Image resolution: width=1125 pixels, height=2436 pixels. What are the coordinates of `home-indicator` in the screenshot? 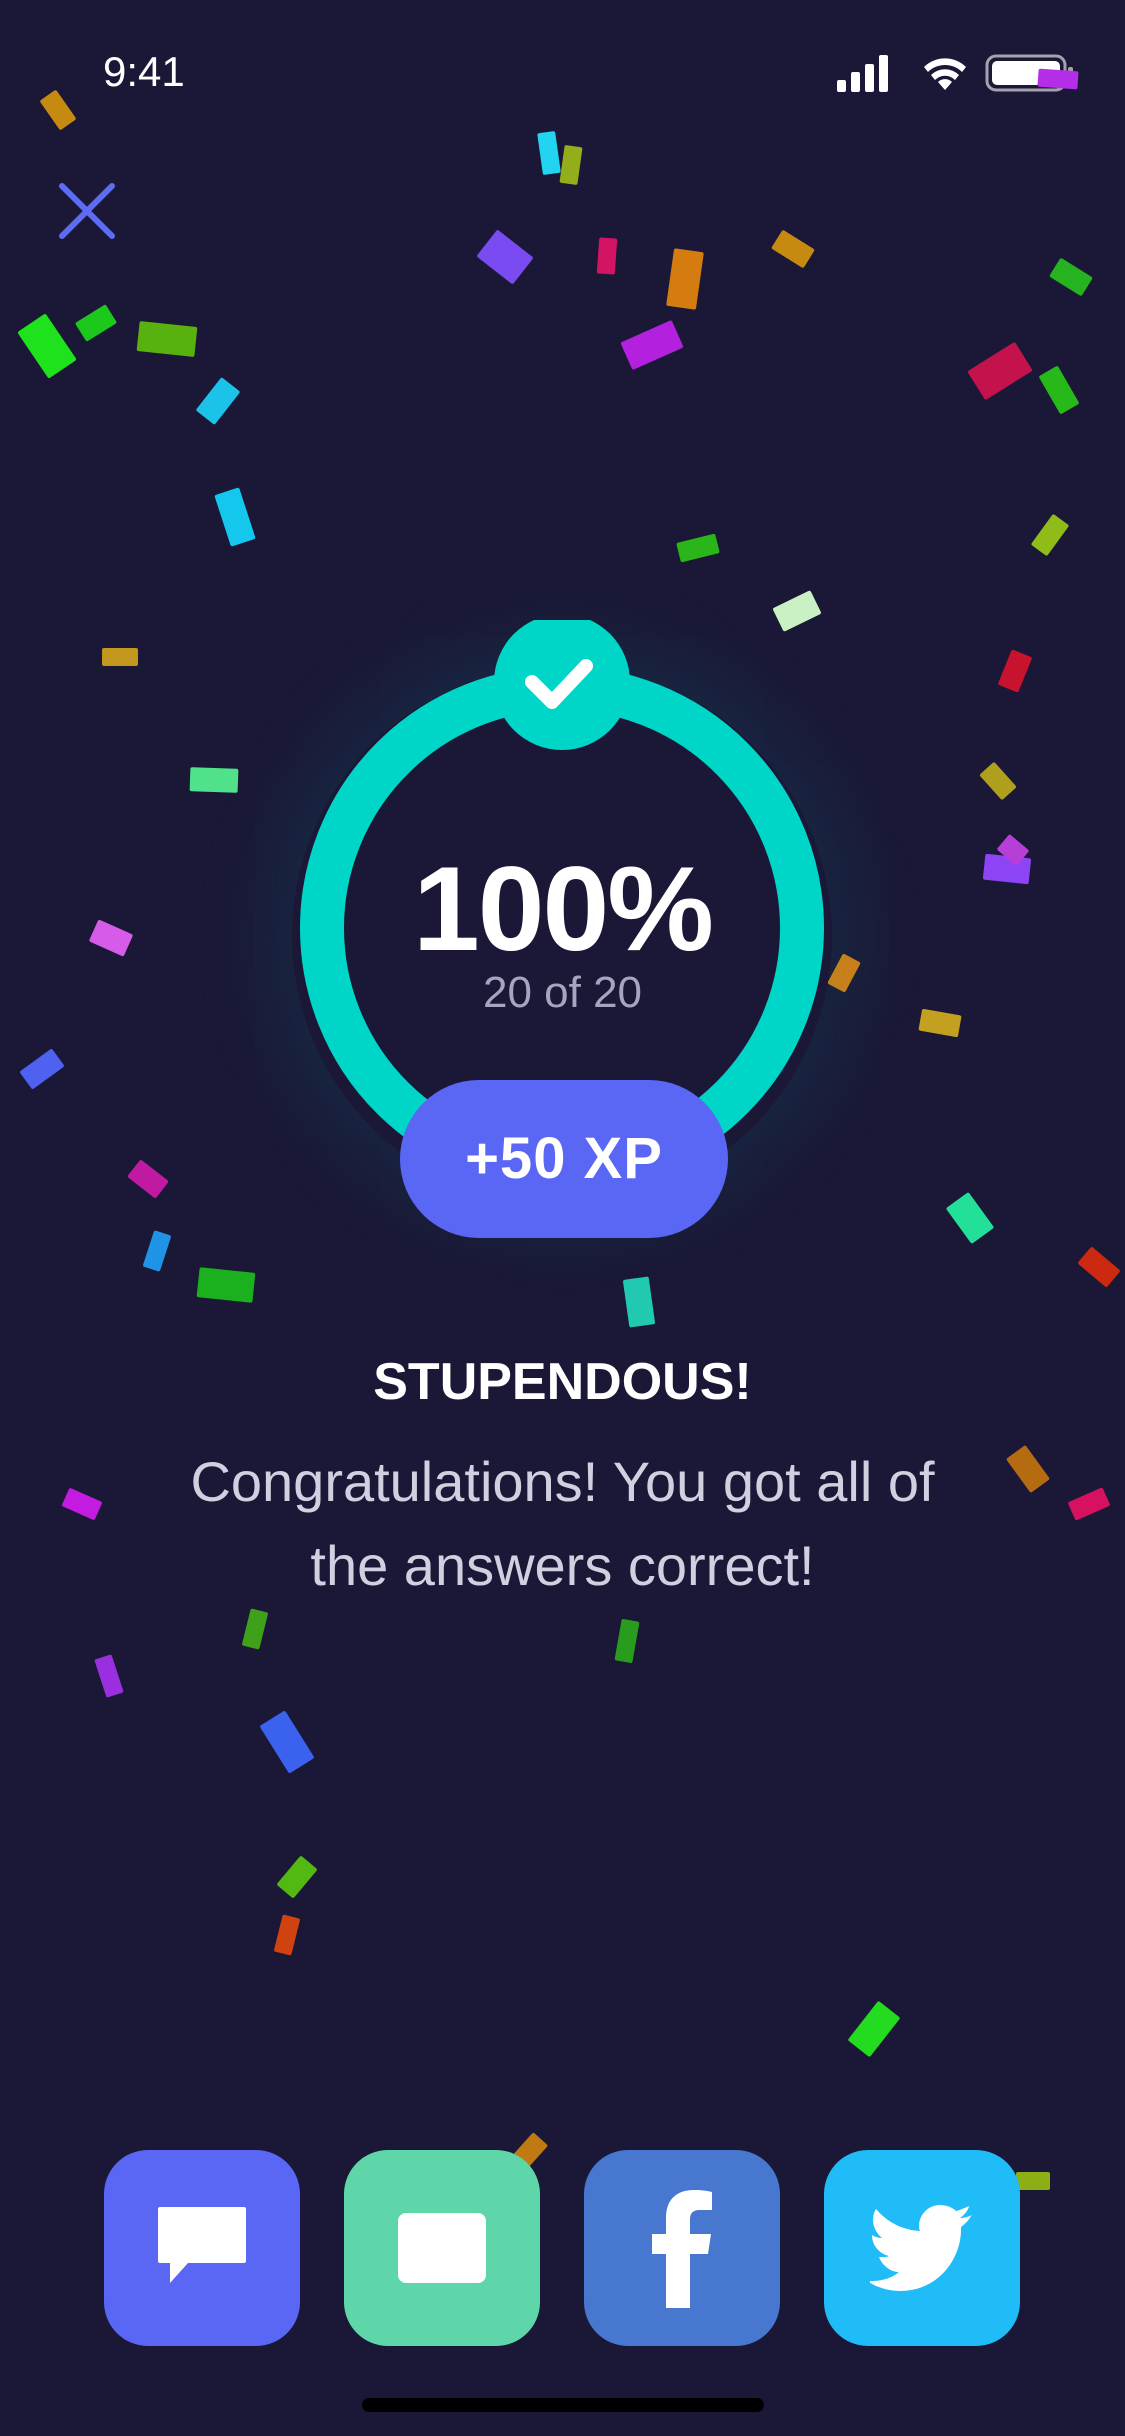 It's located at (563, 2405).